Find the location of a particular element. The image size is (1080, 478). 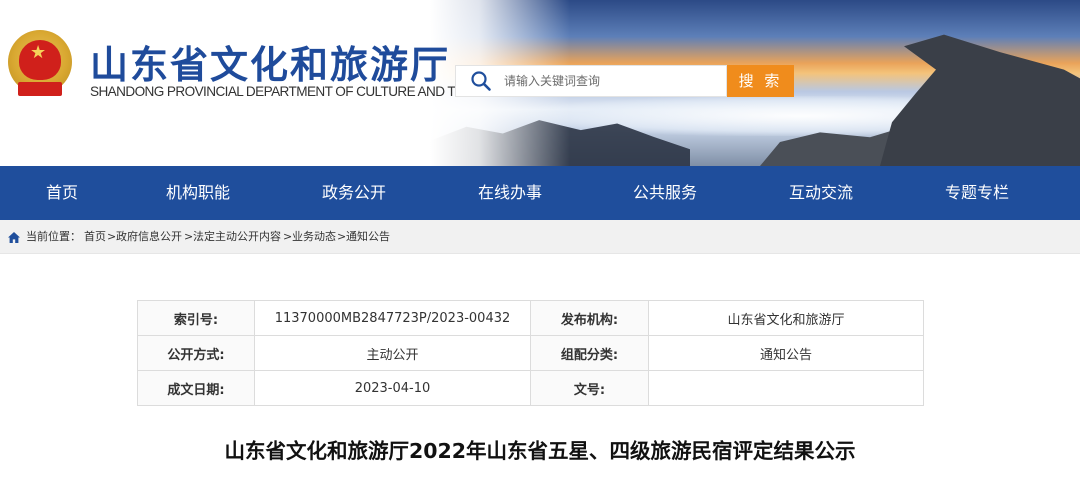

search-box is located at coordinates (591, 81).